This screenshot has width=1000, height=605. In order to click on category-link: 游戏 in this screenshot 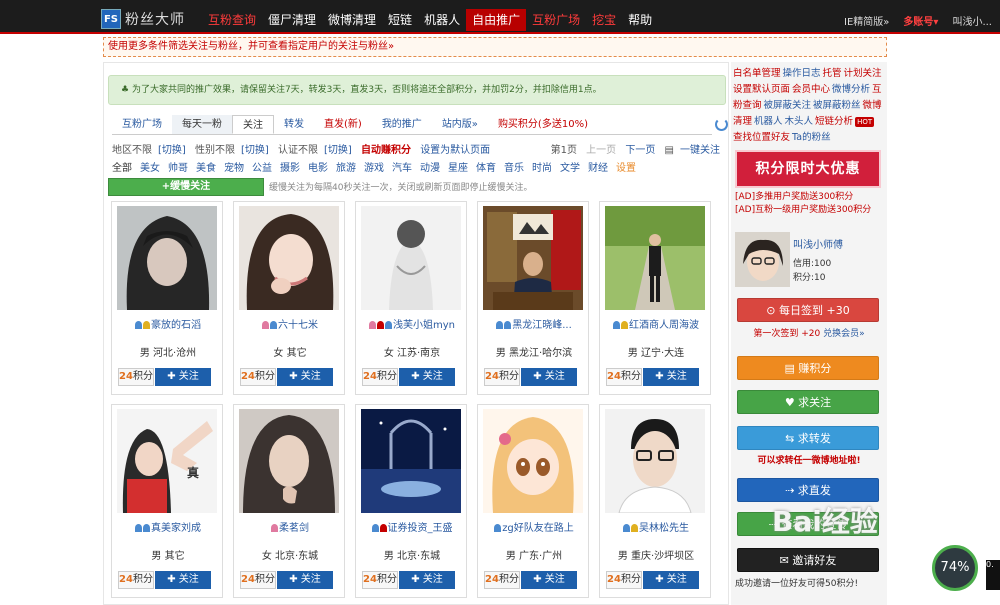, I will do `click(374, 166)`.